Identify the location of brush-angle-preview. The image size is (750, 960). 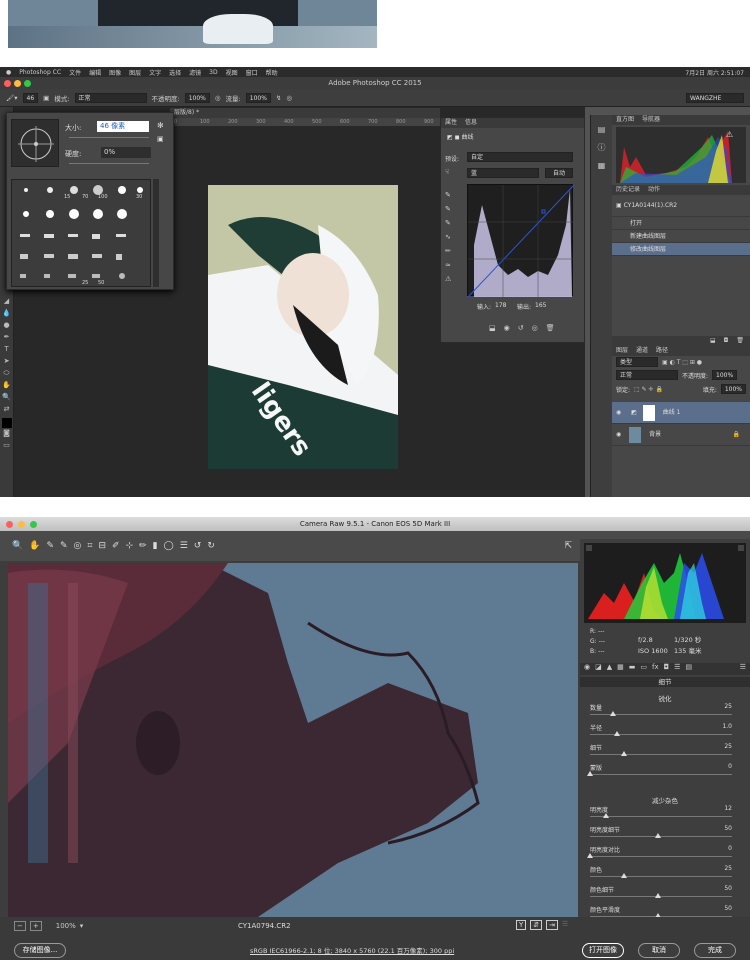
(35, 143).